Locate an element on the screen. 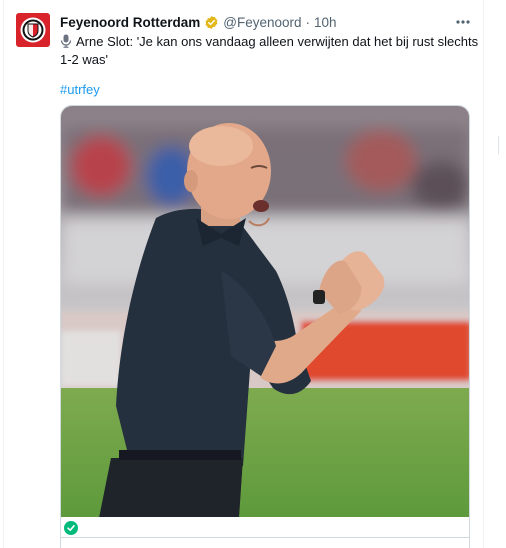 This screenshot has height=548, width=506. author-handle: @Feyenoord is located at coordinates (262, 22).